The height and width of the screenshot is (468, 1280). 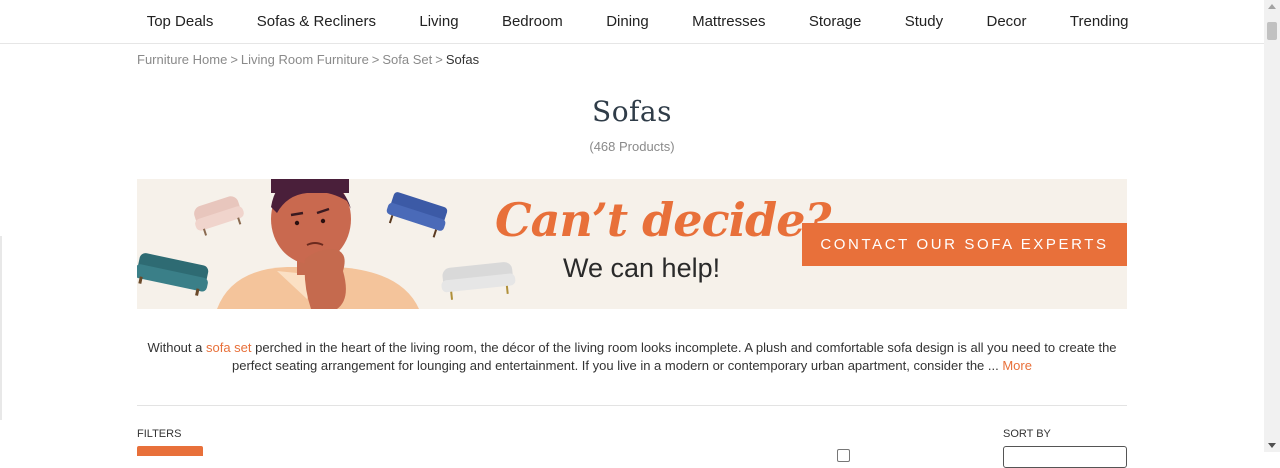 I want to click on page-title: Sofas, so click(x=632, y=111).